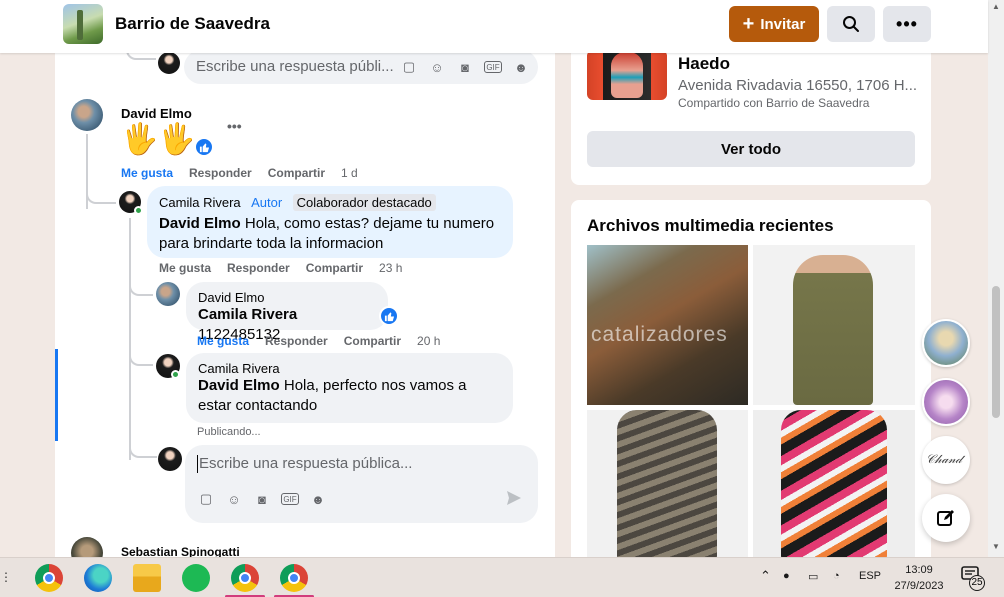  I want to click on scroll-down-arrow: ▼, so click(996, 546).